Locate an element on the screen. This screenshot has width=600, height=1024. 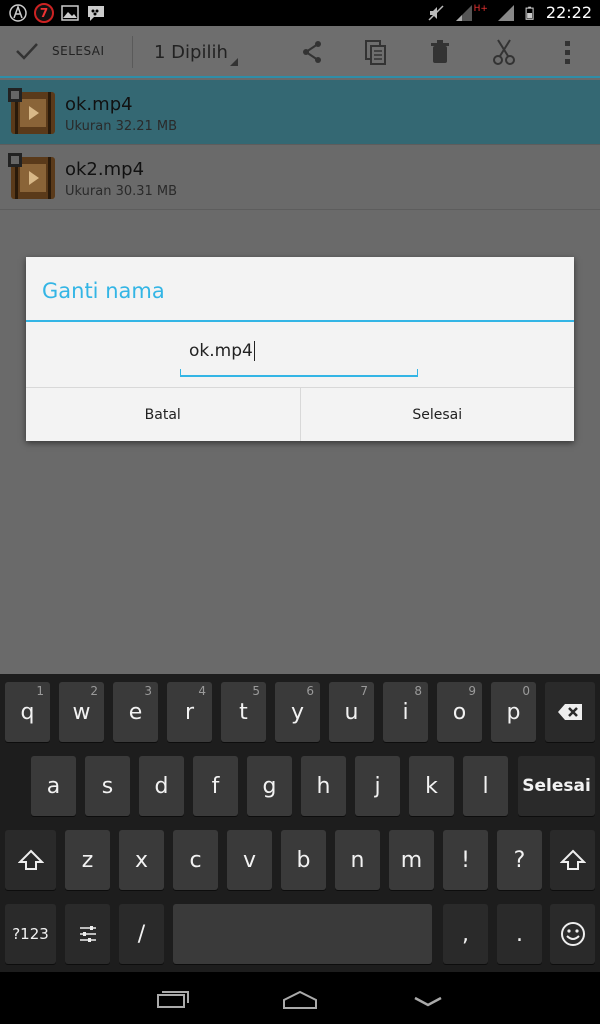
key-i: 8i is located at coordinates (405, 712).